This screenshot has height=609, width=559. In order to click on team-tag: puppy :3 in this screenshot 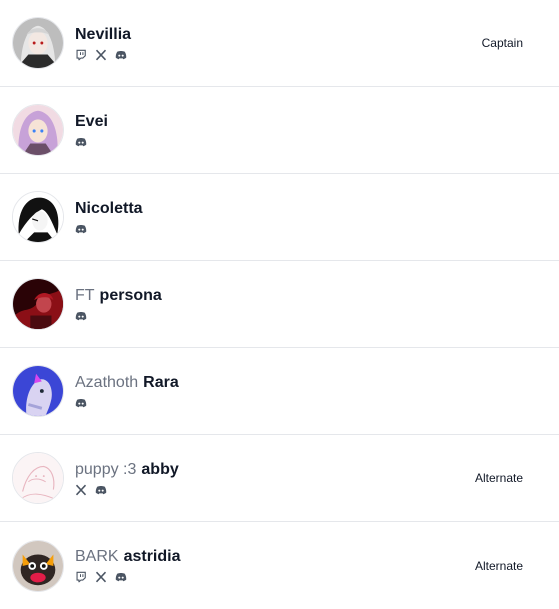, I will do `click(106, 469)`.